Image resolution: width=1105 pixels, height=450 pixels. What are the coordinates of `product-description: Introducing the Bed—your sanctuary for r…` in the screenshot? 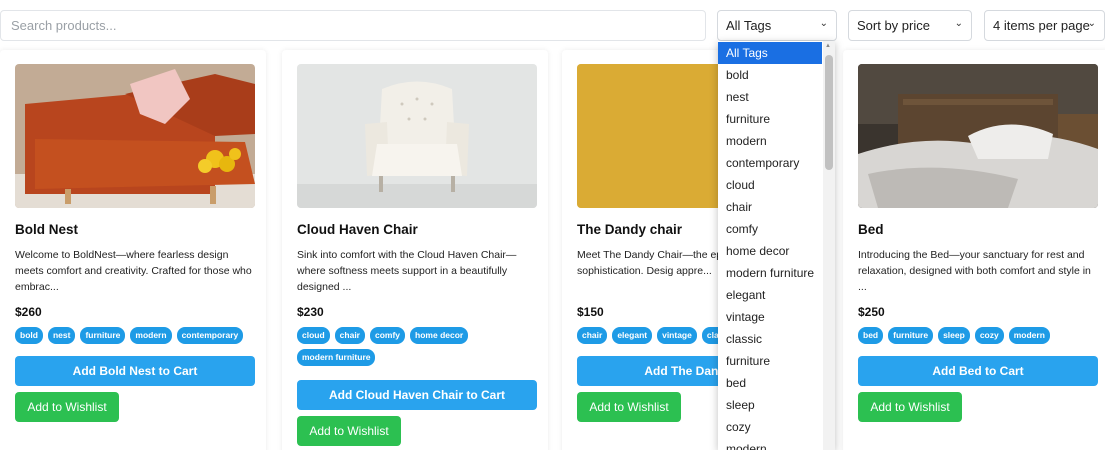 It's located at (974, 271).